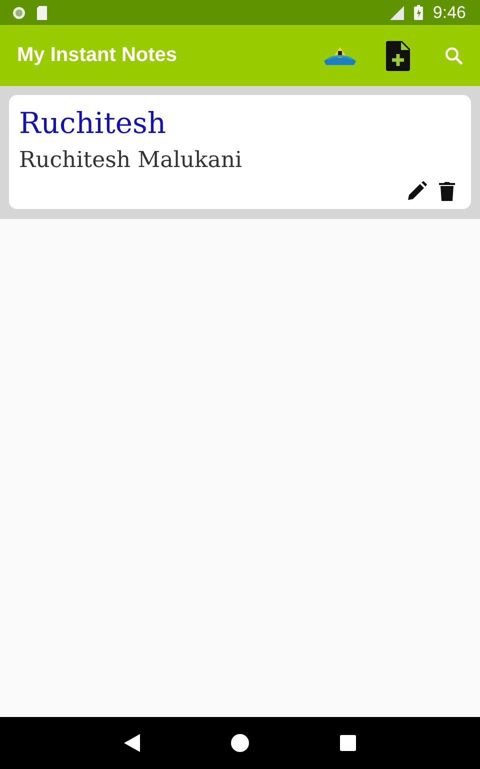 This screenshot has width=480, height=769. What do you see at coordinates (340, 55) in the screenshot?
I see `badge-logo-icon` at bounding box center [340, 55].